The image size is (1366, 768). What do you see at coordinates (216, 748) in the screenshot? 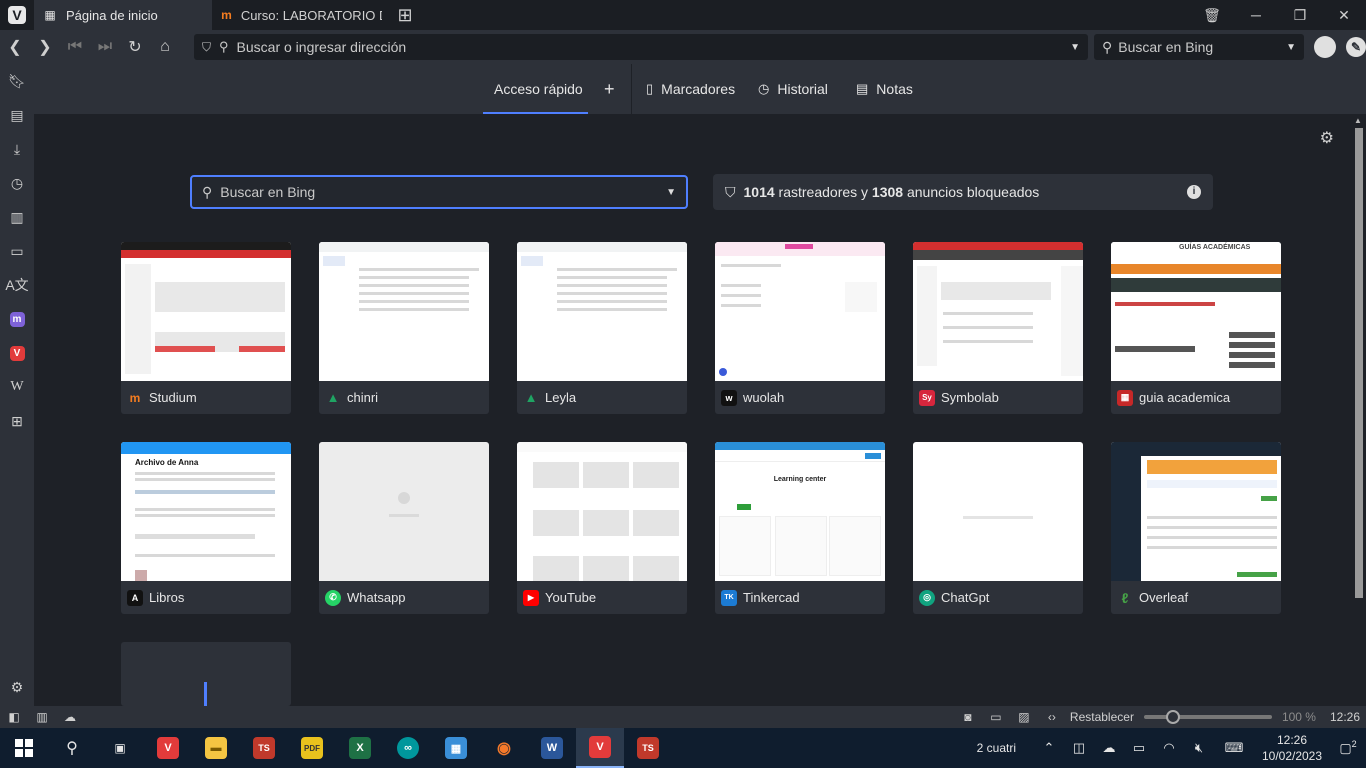
I see `taskbar-explorer: ▬` at bounding box center [216, 748].